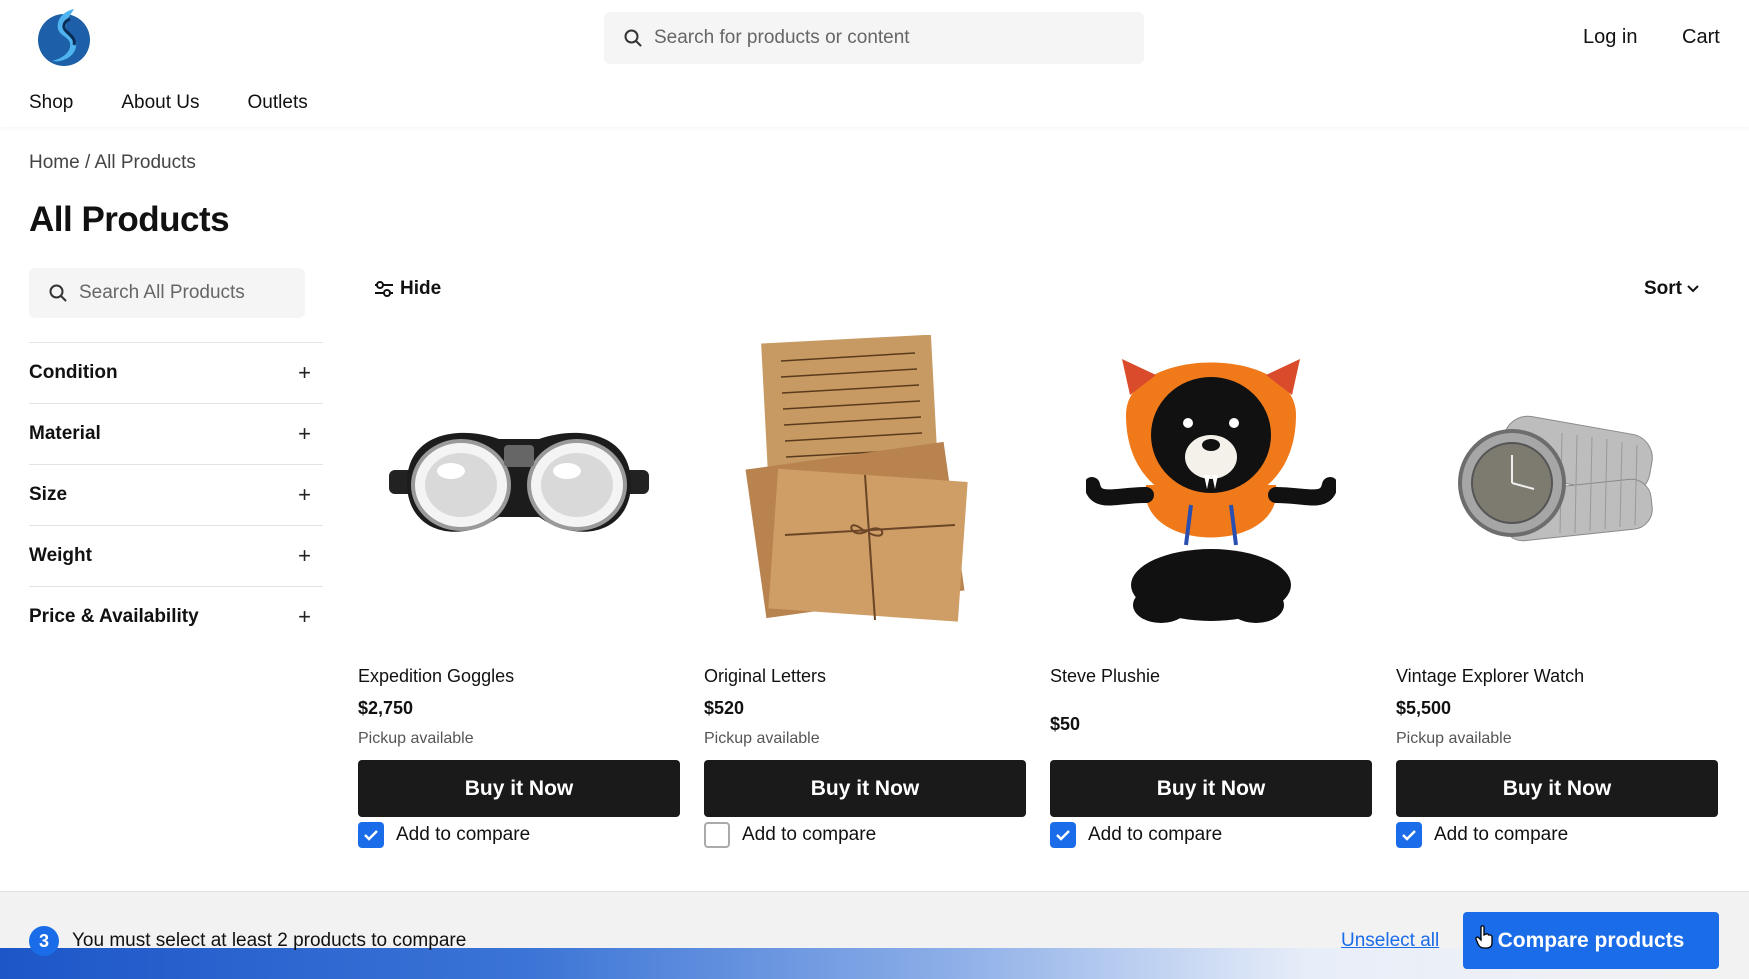 The image size is (1749, 979). Describe the element at coordinates (421, 288) in the screenshot. I see `hide-label: Hide` at that location.